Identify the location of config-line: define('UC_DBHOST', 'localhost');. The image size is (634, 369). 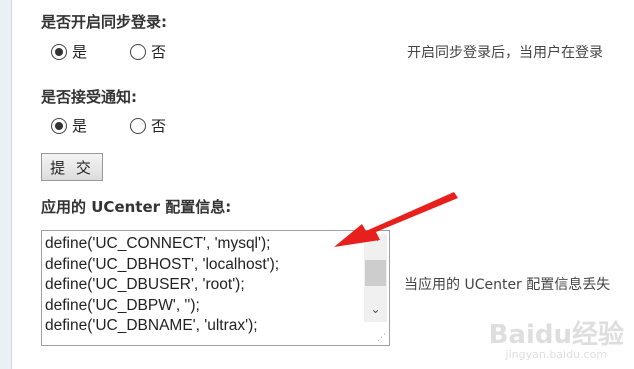
(162, 264).